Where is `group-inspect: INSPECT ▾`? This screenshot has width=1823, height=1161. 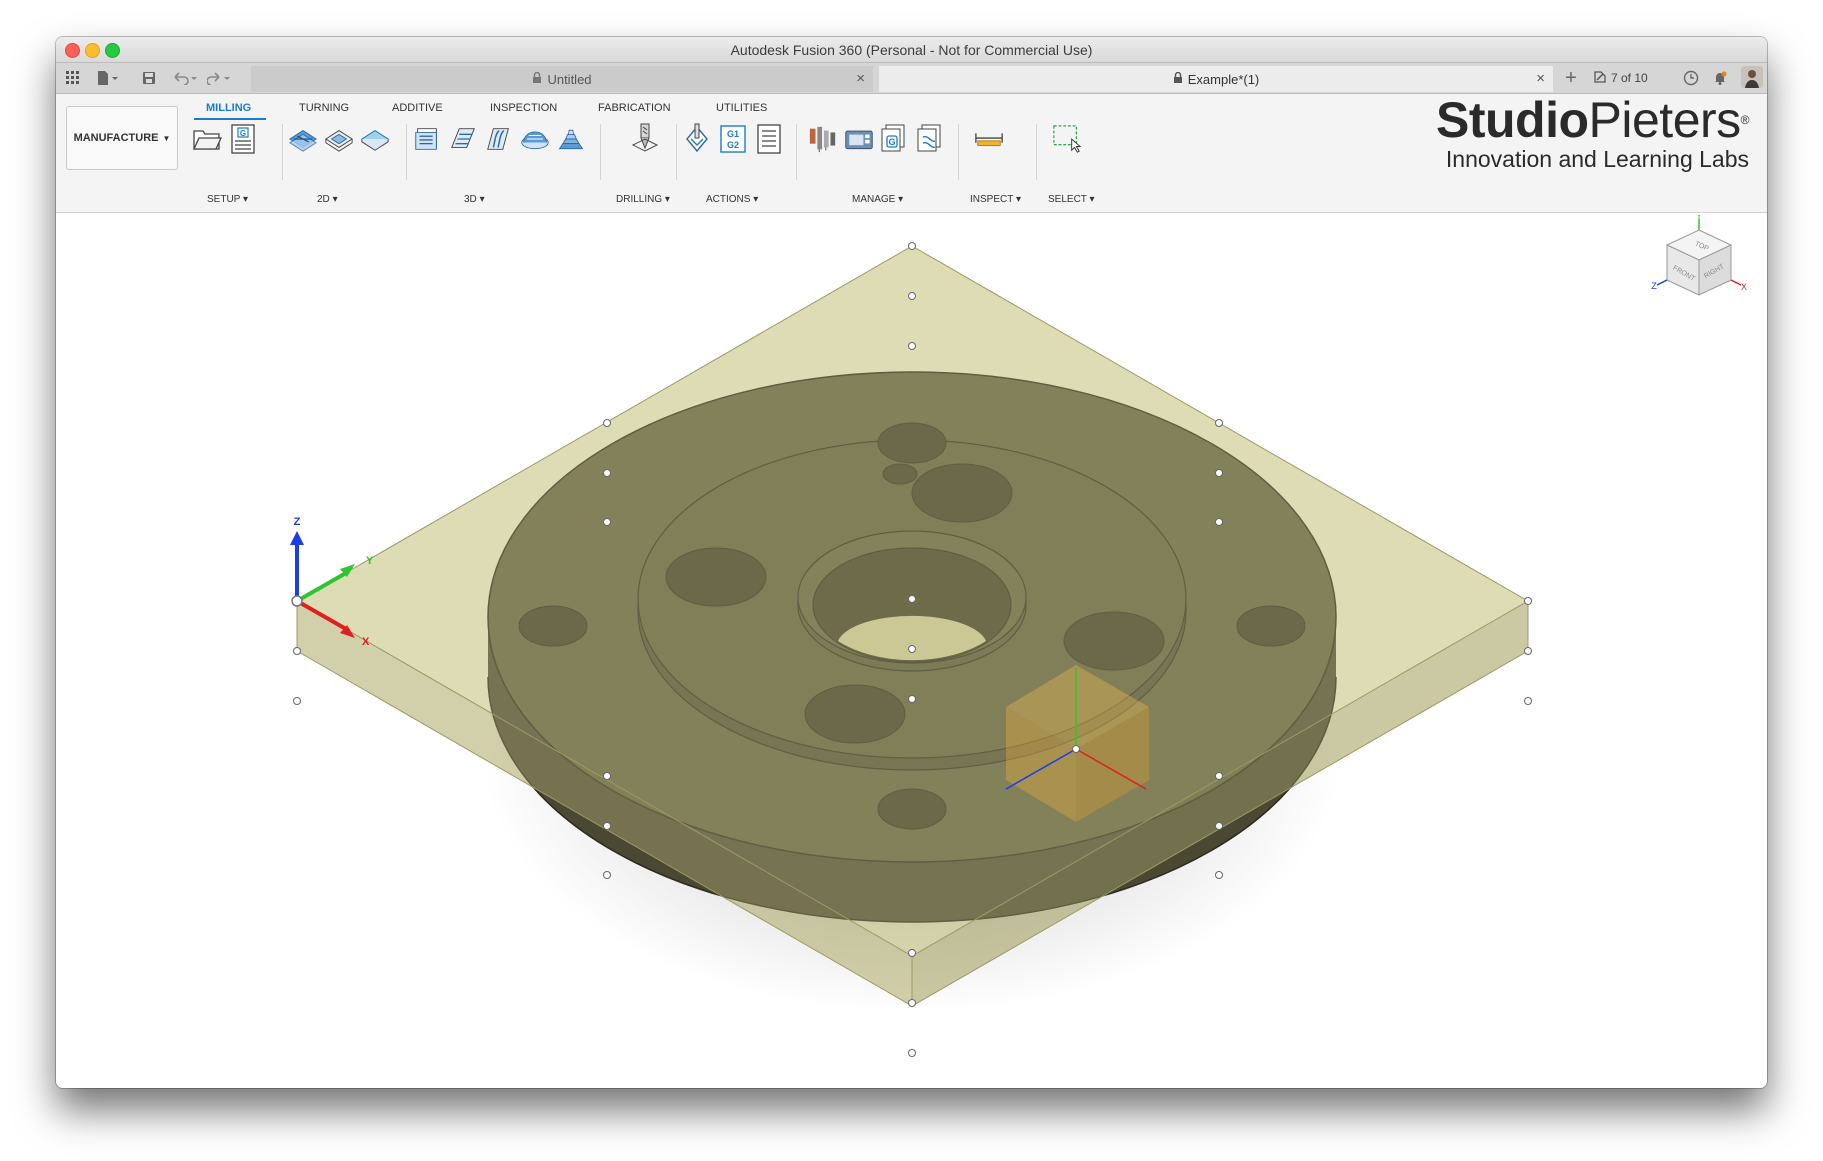
group-inspect: INSPECT ▾ is located at coordinates (995, 199).